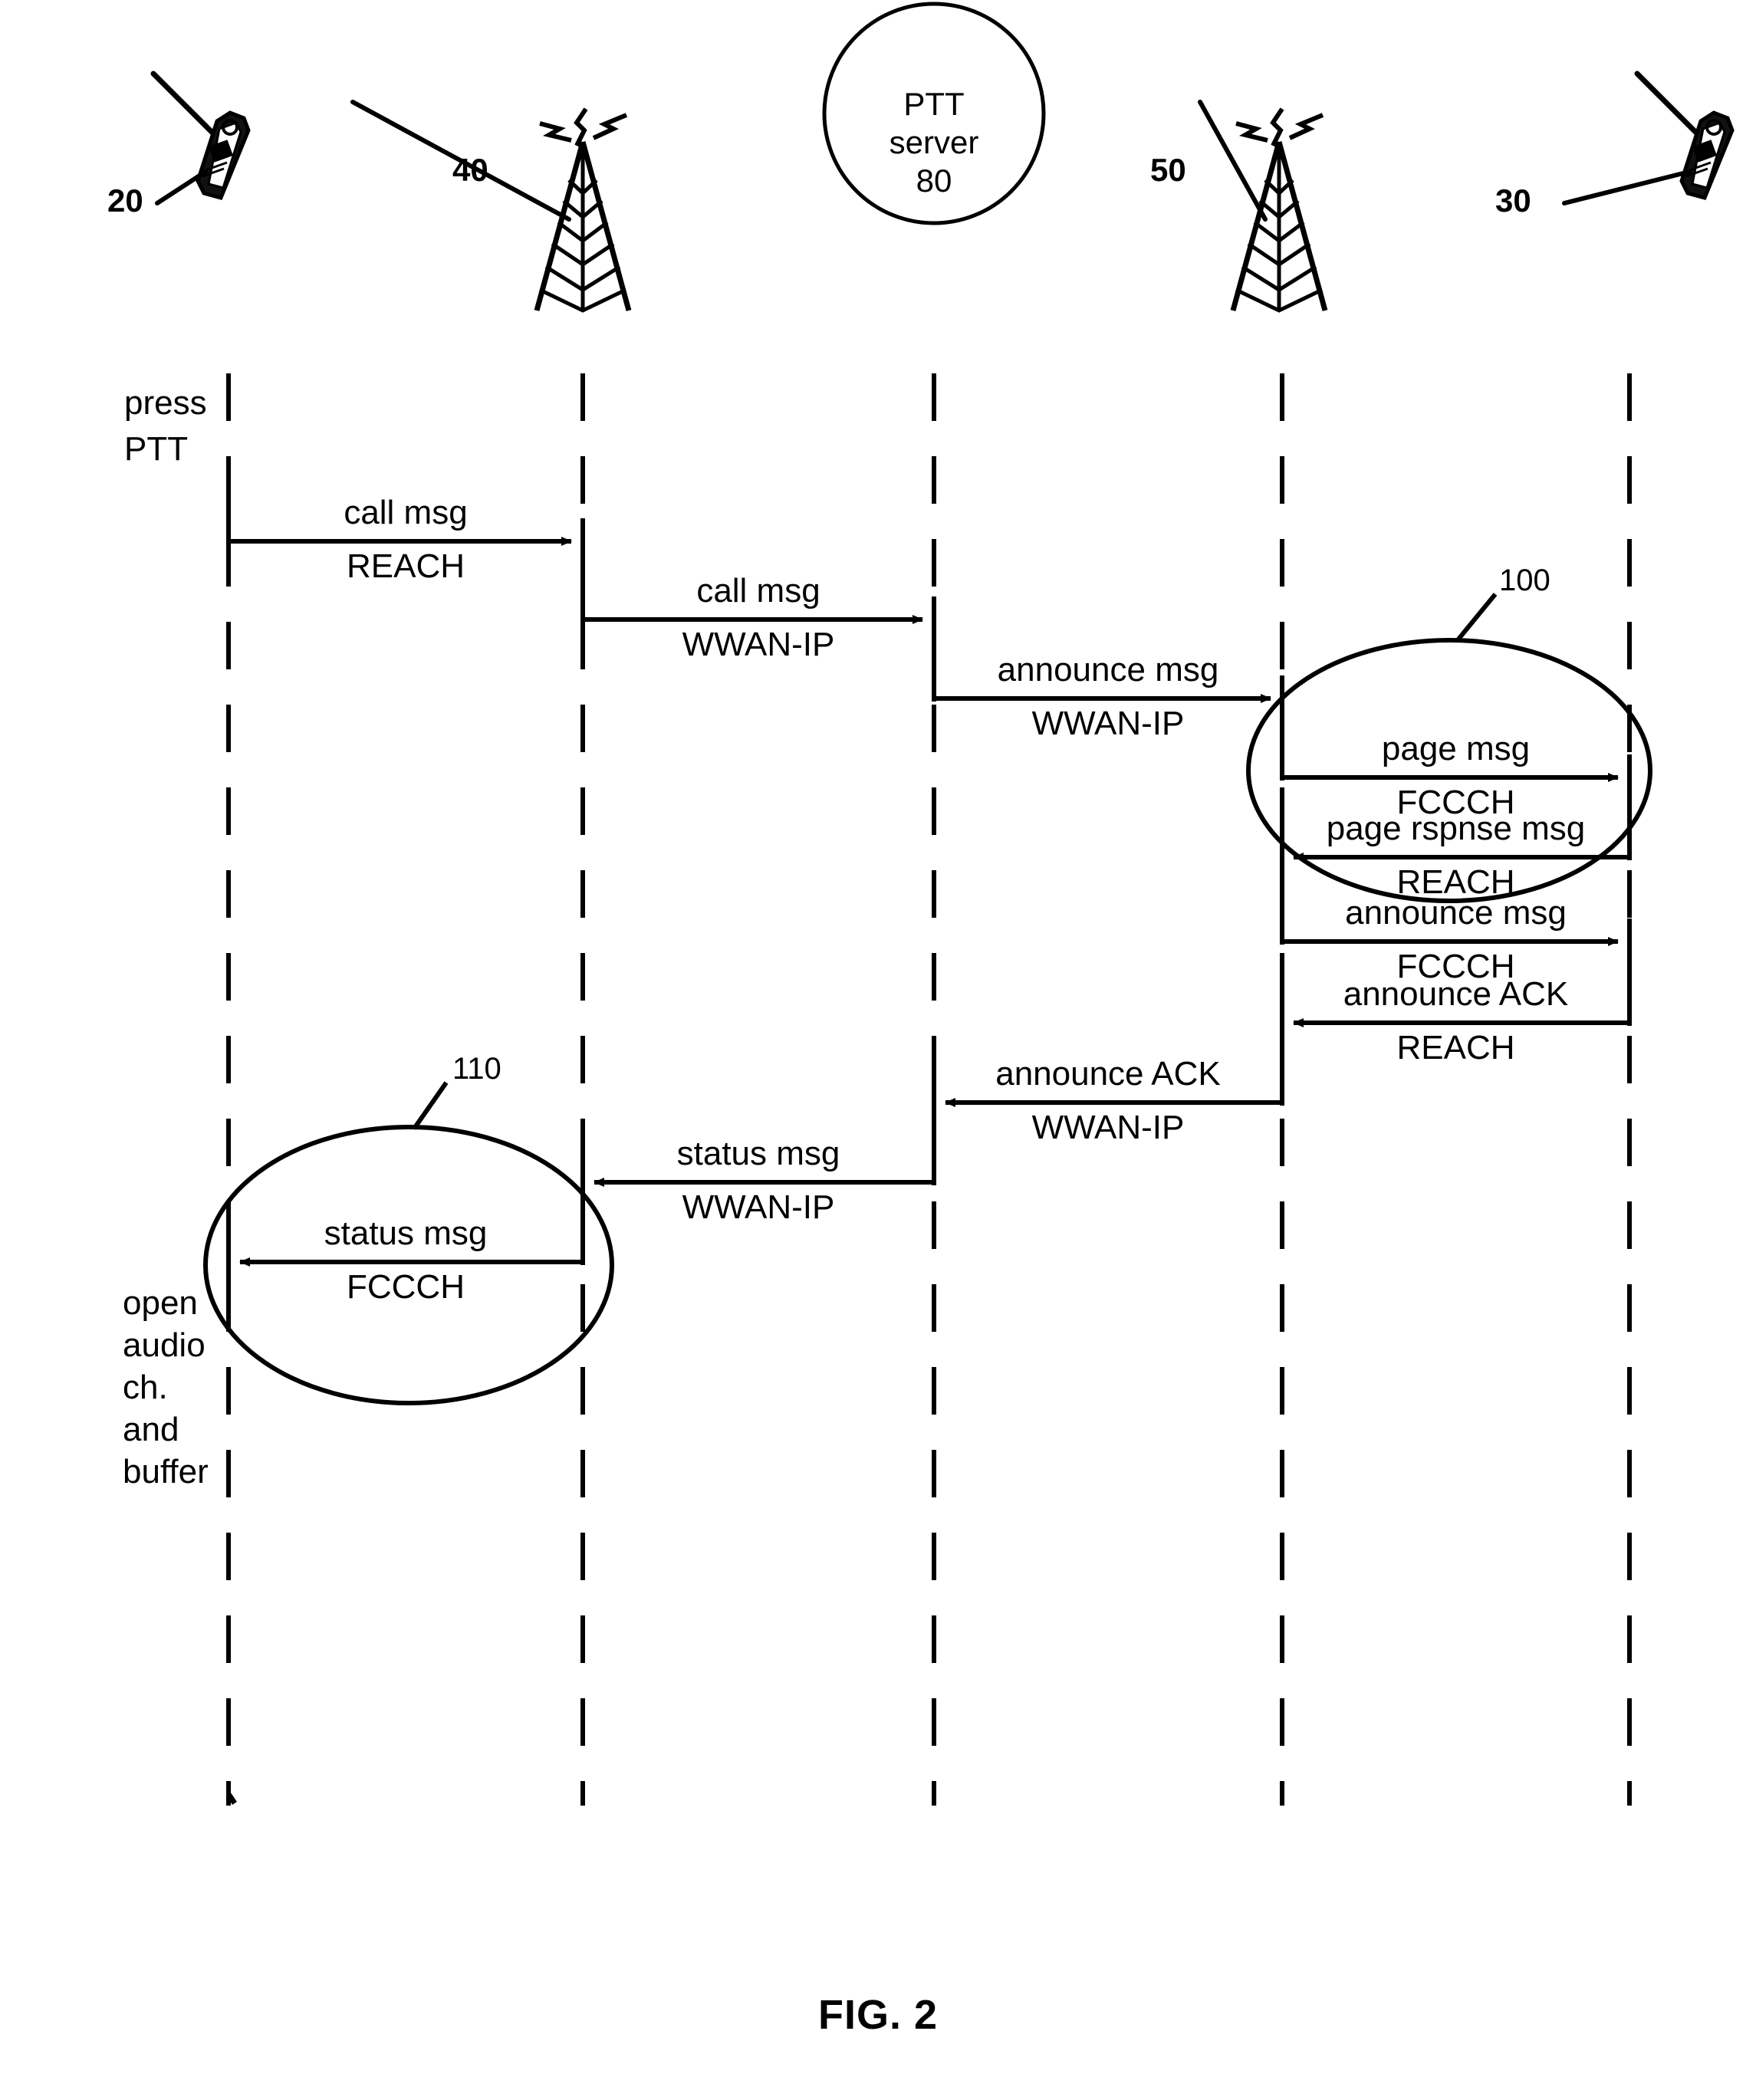  I want to click on msg-label-above-announce-fccch: announce msg, so click(1456, 913).